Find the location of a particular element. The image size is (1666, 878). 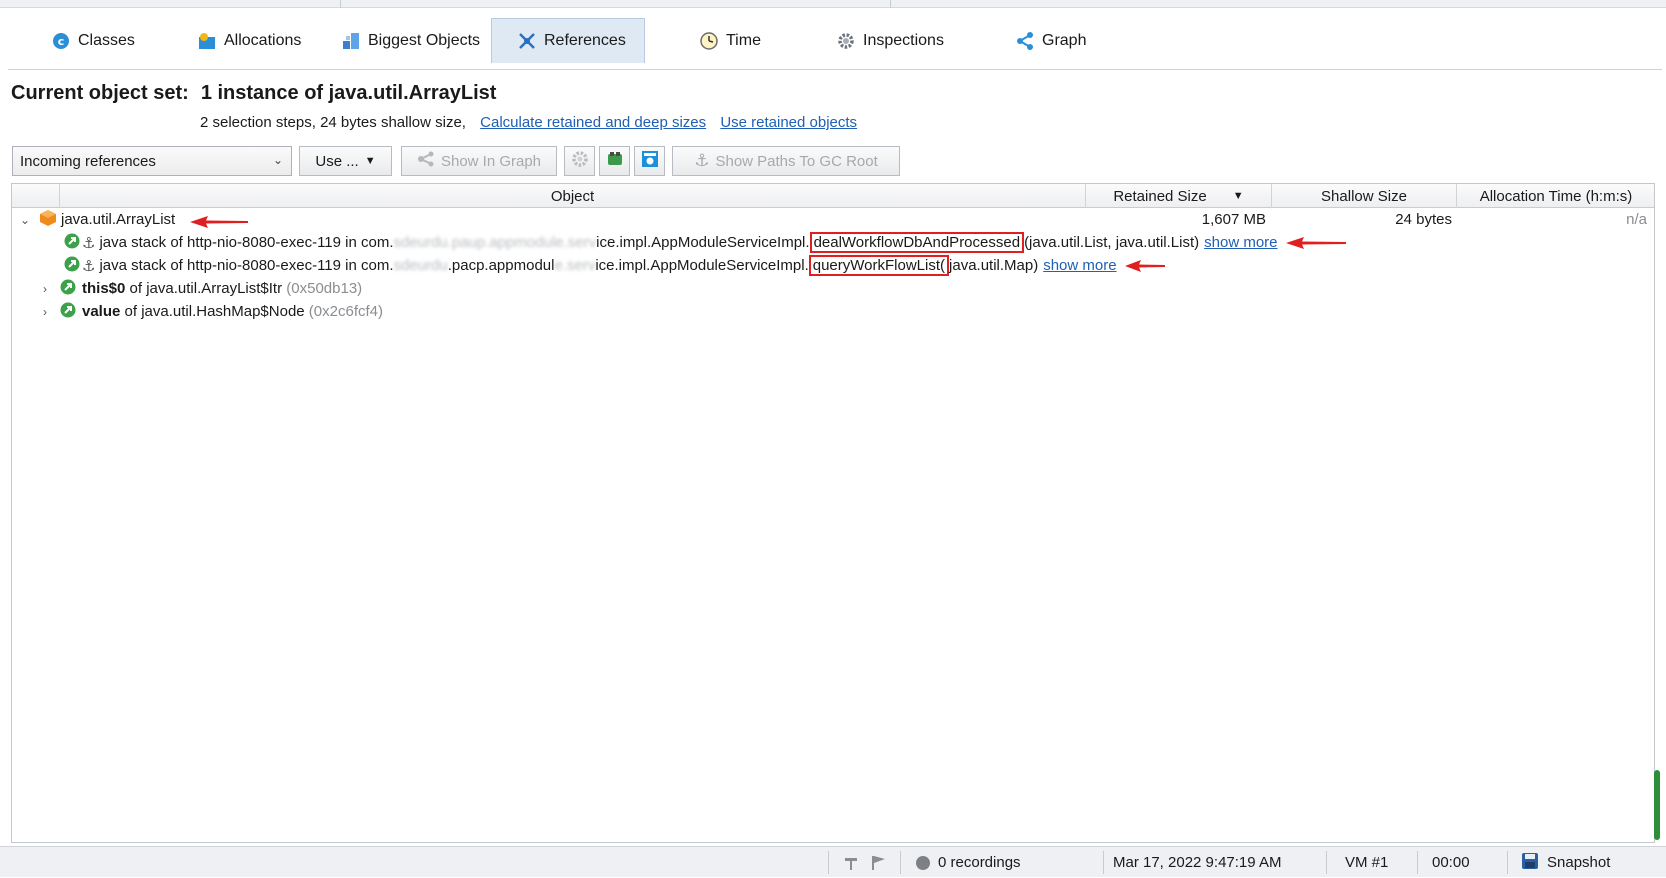

sort-descending-icon: ▼ is located at coordinates (1238, 196).